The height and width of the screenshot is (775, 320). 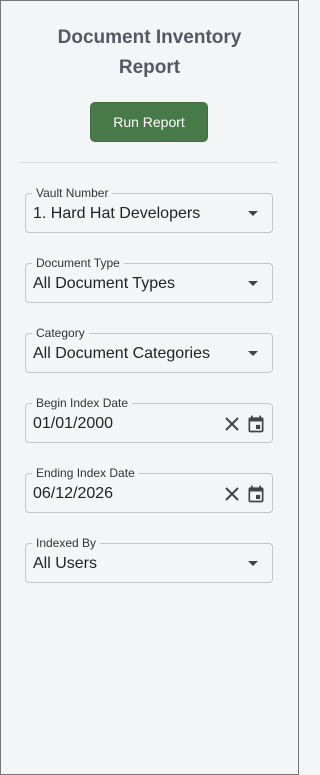 What do you see at coordinates (78, 263) in the screenshot?
I see `document-type-label: Document Type` at bounding box center [78, 263].